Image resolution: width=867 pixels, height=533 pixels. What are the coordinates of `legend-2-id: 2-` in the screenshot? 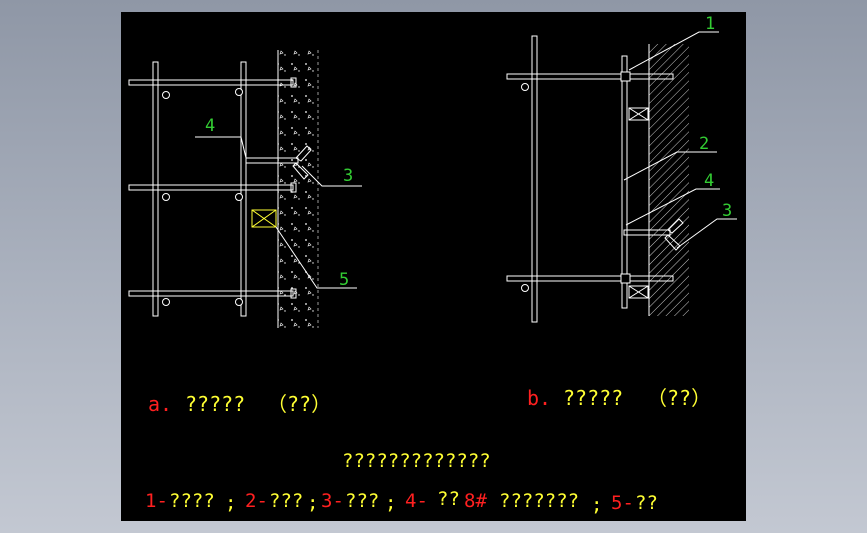 It's located at (256, 501).